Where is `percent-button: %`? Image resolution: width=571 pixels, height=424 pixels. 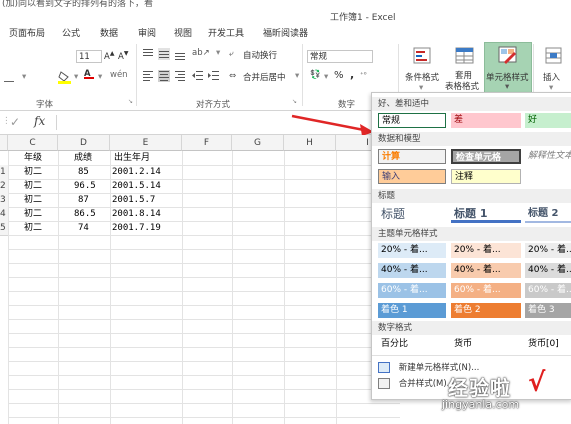 percent-button: % is located at coordinates (339, 75).